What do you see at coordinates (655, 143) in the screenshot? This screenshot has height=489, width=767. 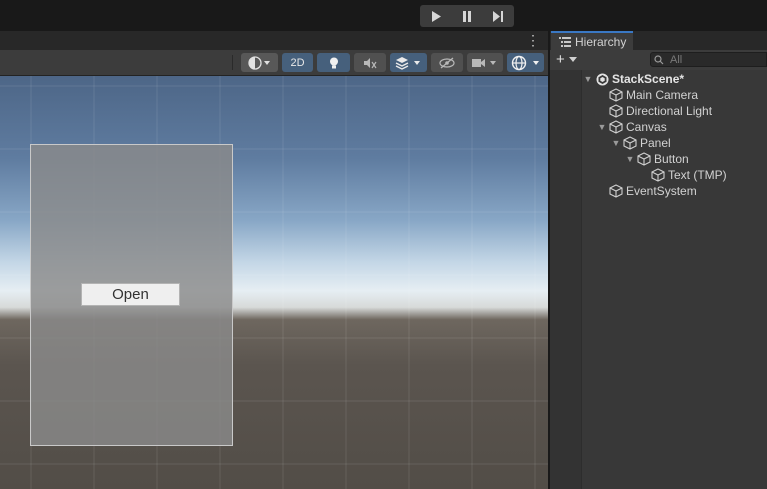 I see `hierarchy-item-label: Panel` at bounding box center [655, 143].